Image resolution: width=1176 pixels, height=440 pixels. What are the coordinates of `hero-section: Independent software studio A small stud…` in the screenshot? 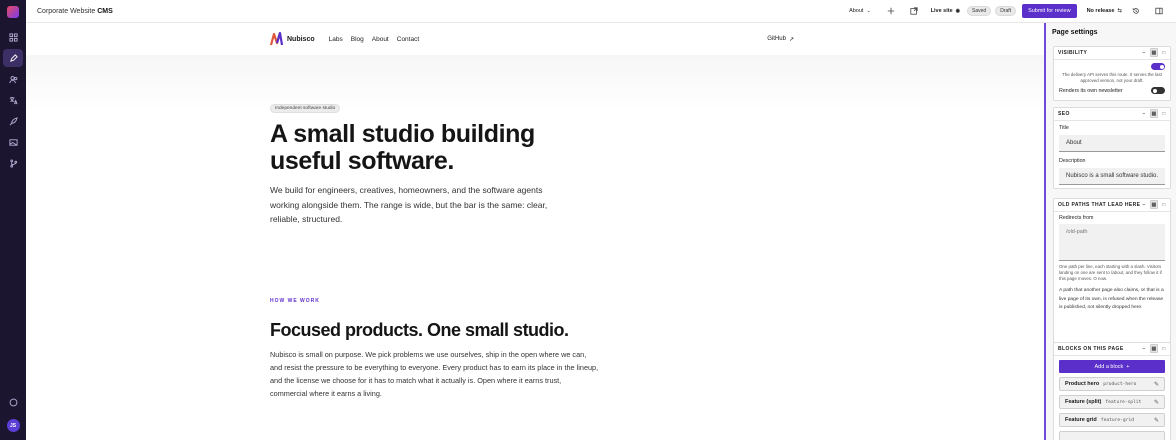 It's located at (470, 161).